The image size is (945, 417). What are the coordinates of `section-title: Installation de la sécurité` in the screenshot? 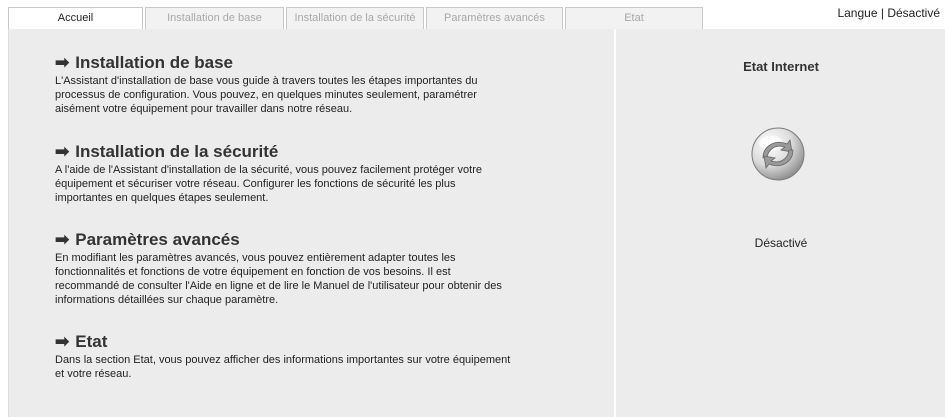 It's located at (177, 151).